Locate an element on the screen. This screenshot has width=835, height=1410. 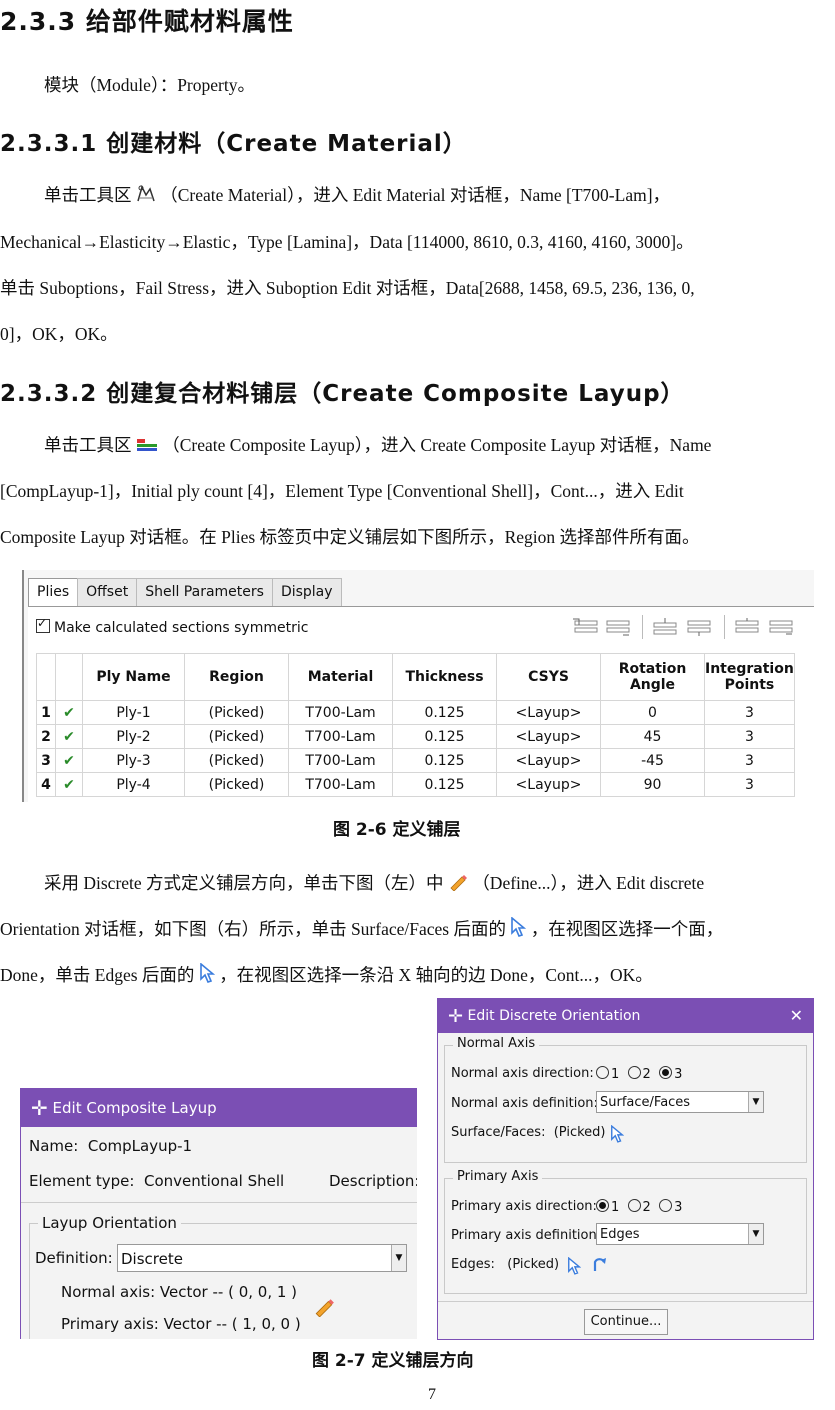
tab-plies: Plies is located at coordinates (53, 592).